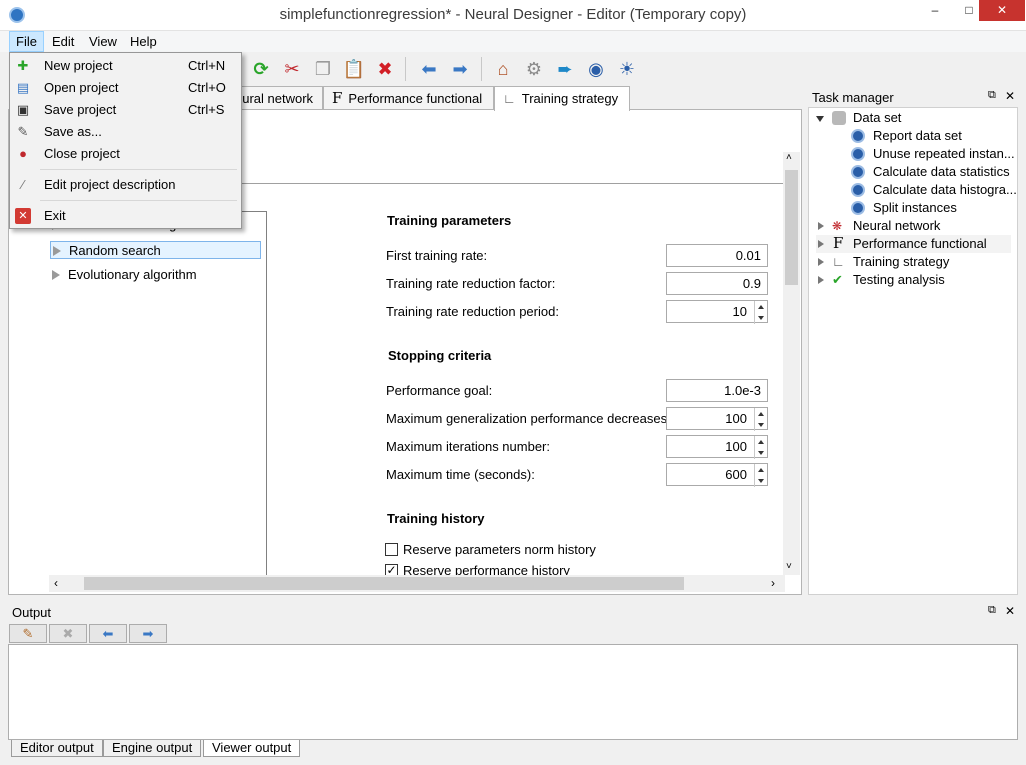  I want to click on run-arrow-icon: ➨, so click(565, 69).